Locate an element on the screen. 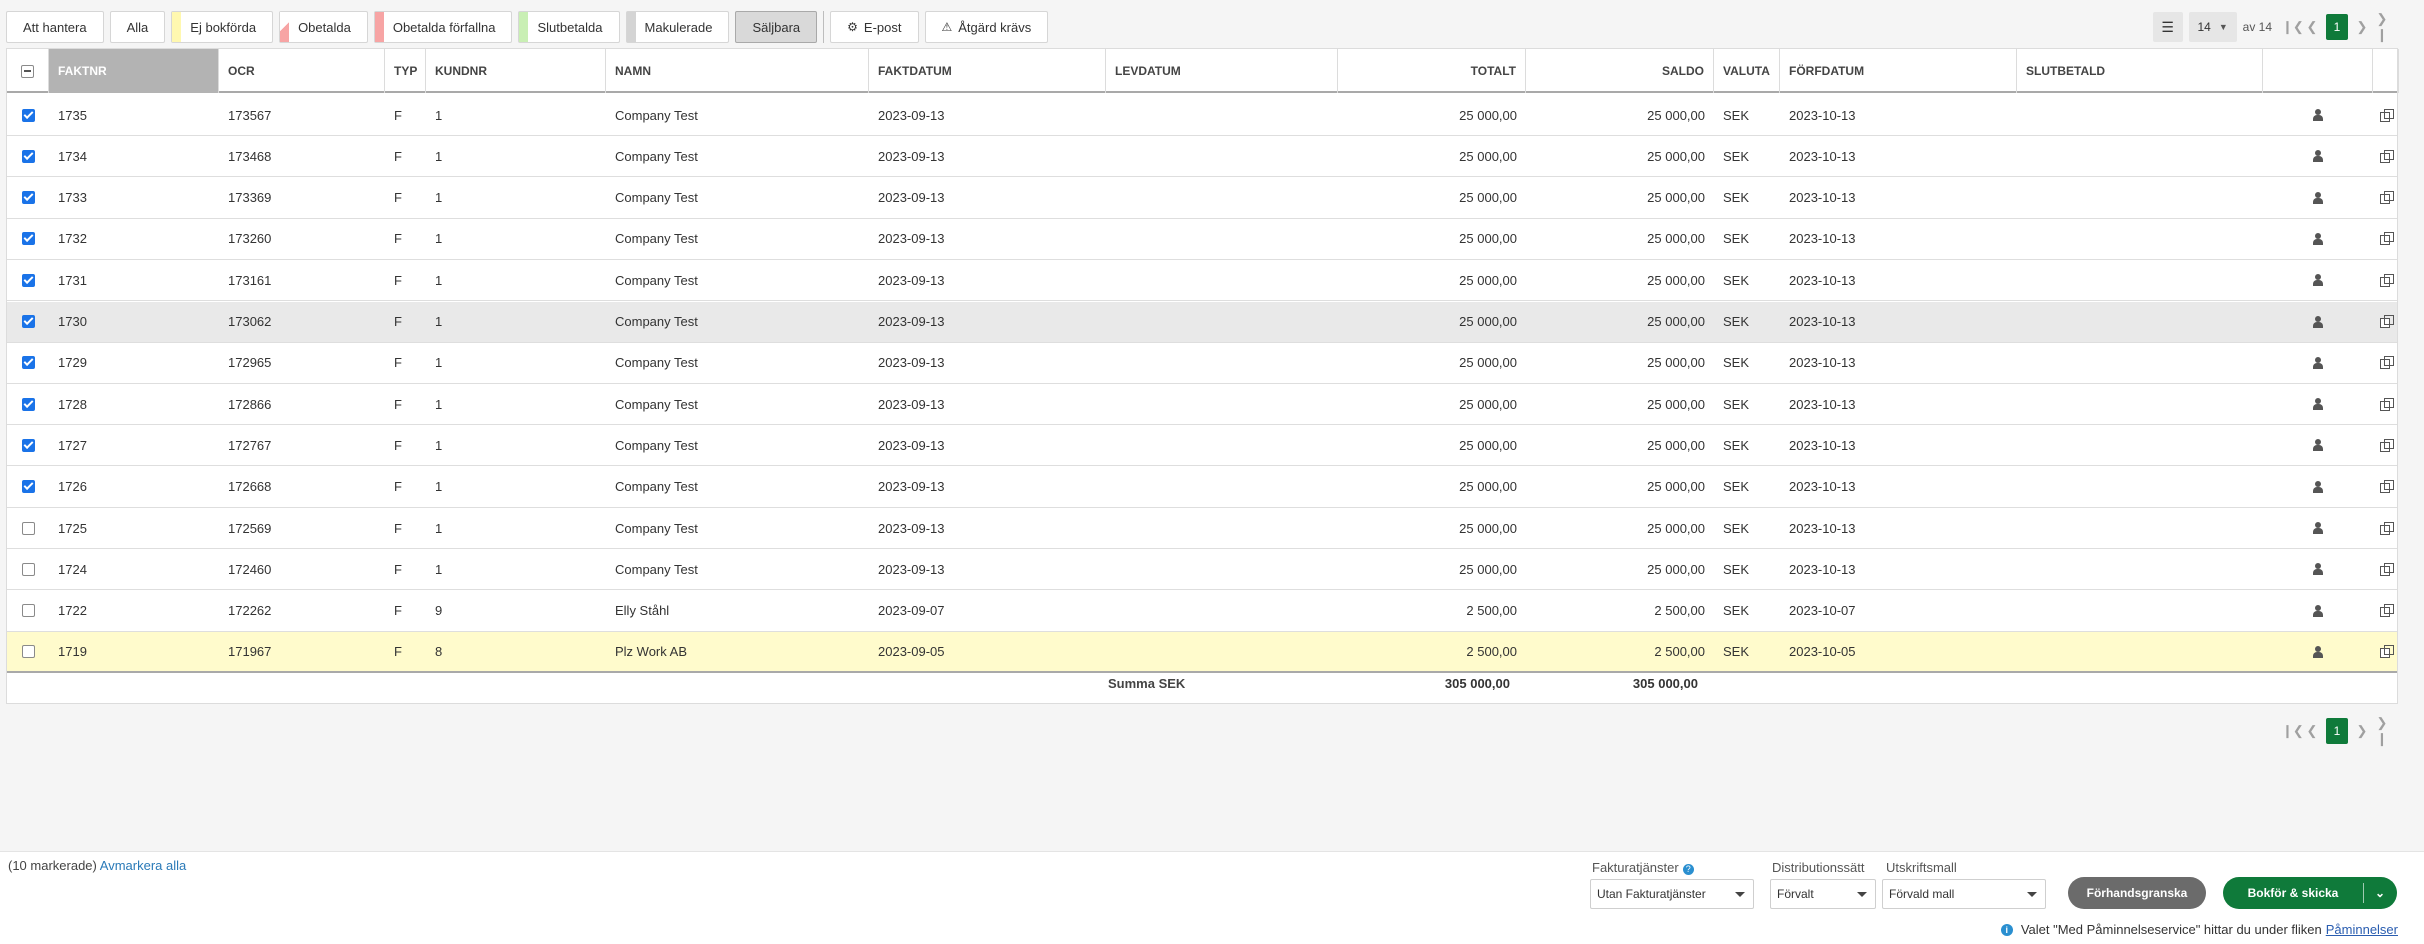 The width and height of the screenshot is (2424, 944). filter-button-ej-bokförda: Ej bokförda is located at coordinates (222, 27).